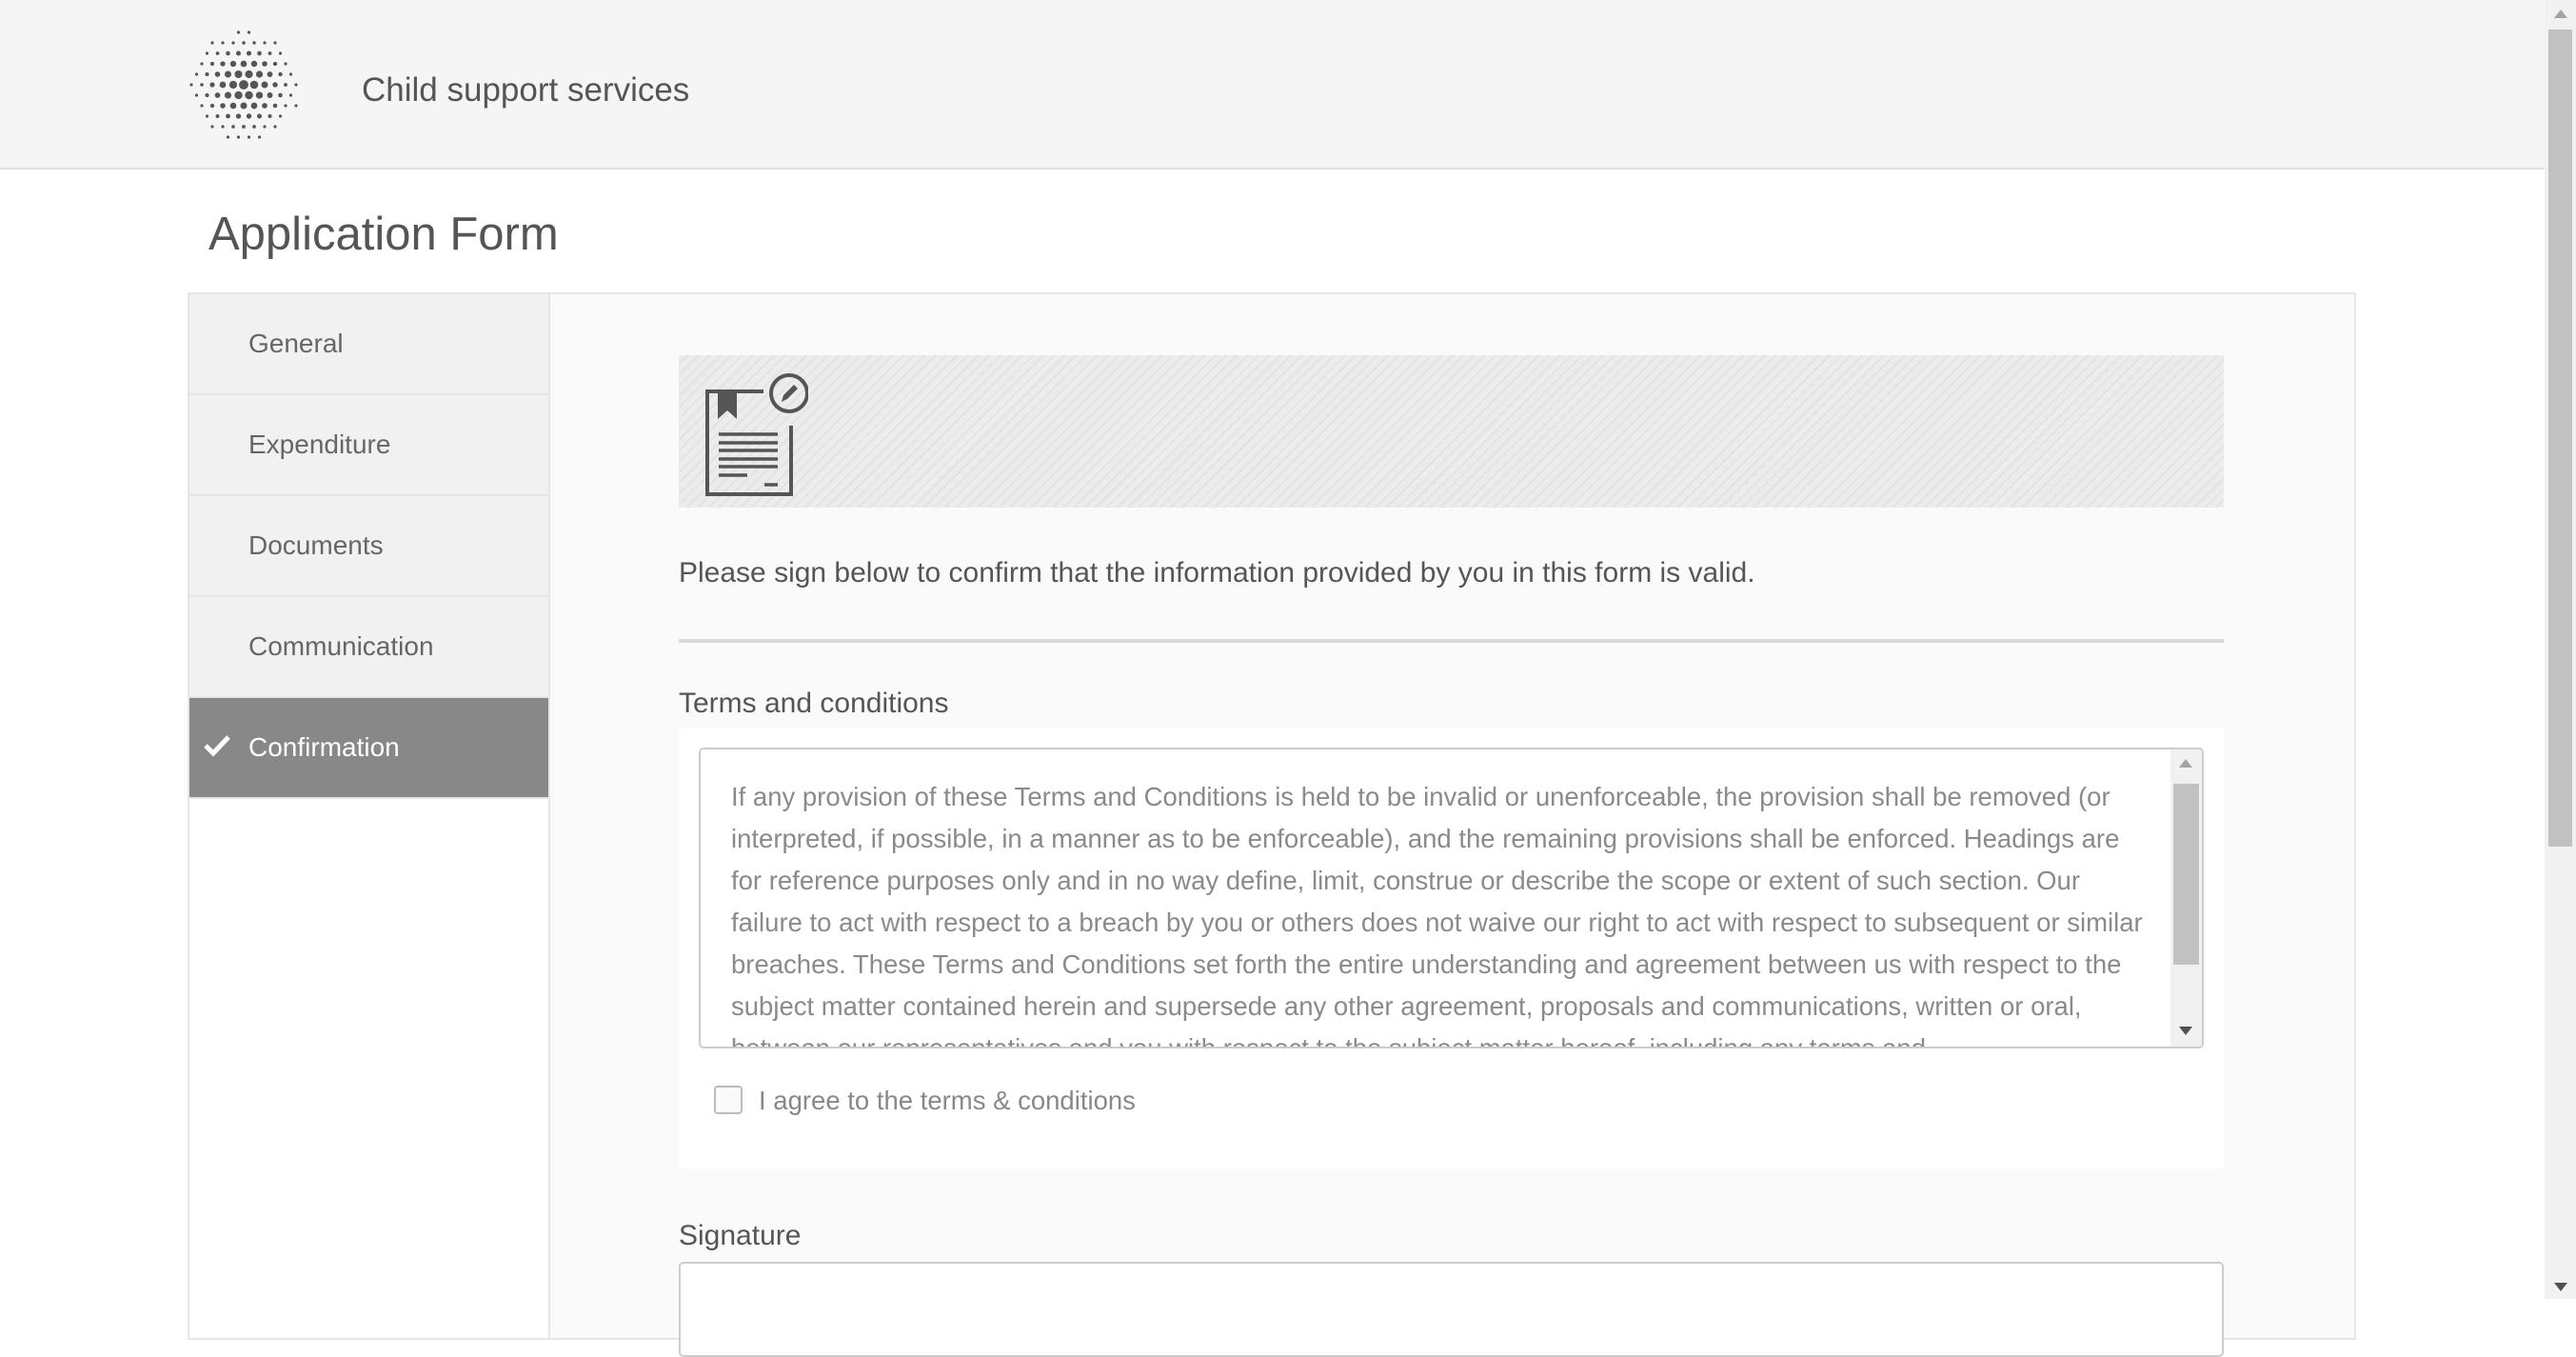 The height and width of the screenshot is (1357, 2576). What do you see at coordinates (383, 234) in the screenshot?
I see `page-title: Application Form` at bounding box center [383, 234].